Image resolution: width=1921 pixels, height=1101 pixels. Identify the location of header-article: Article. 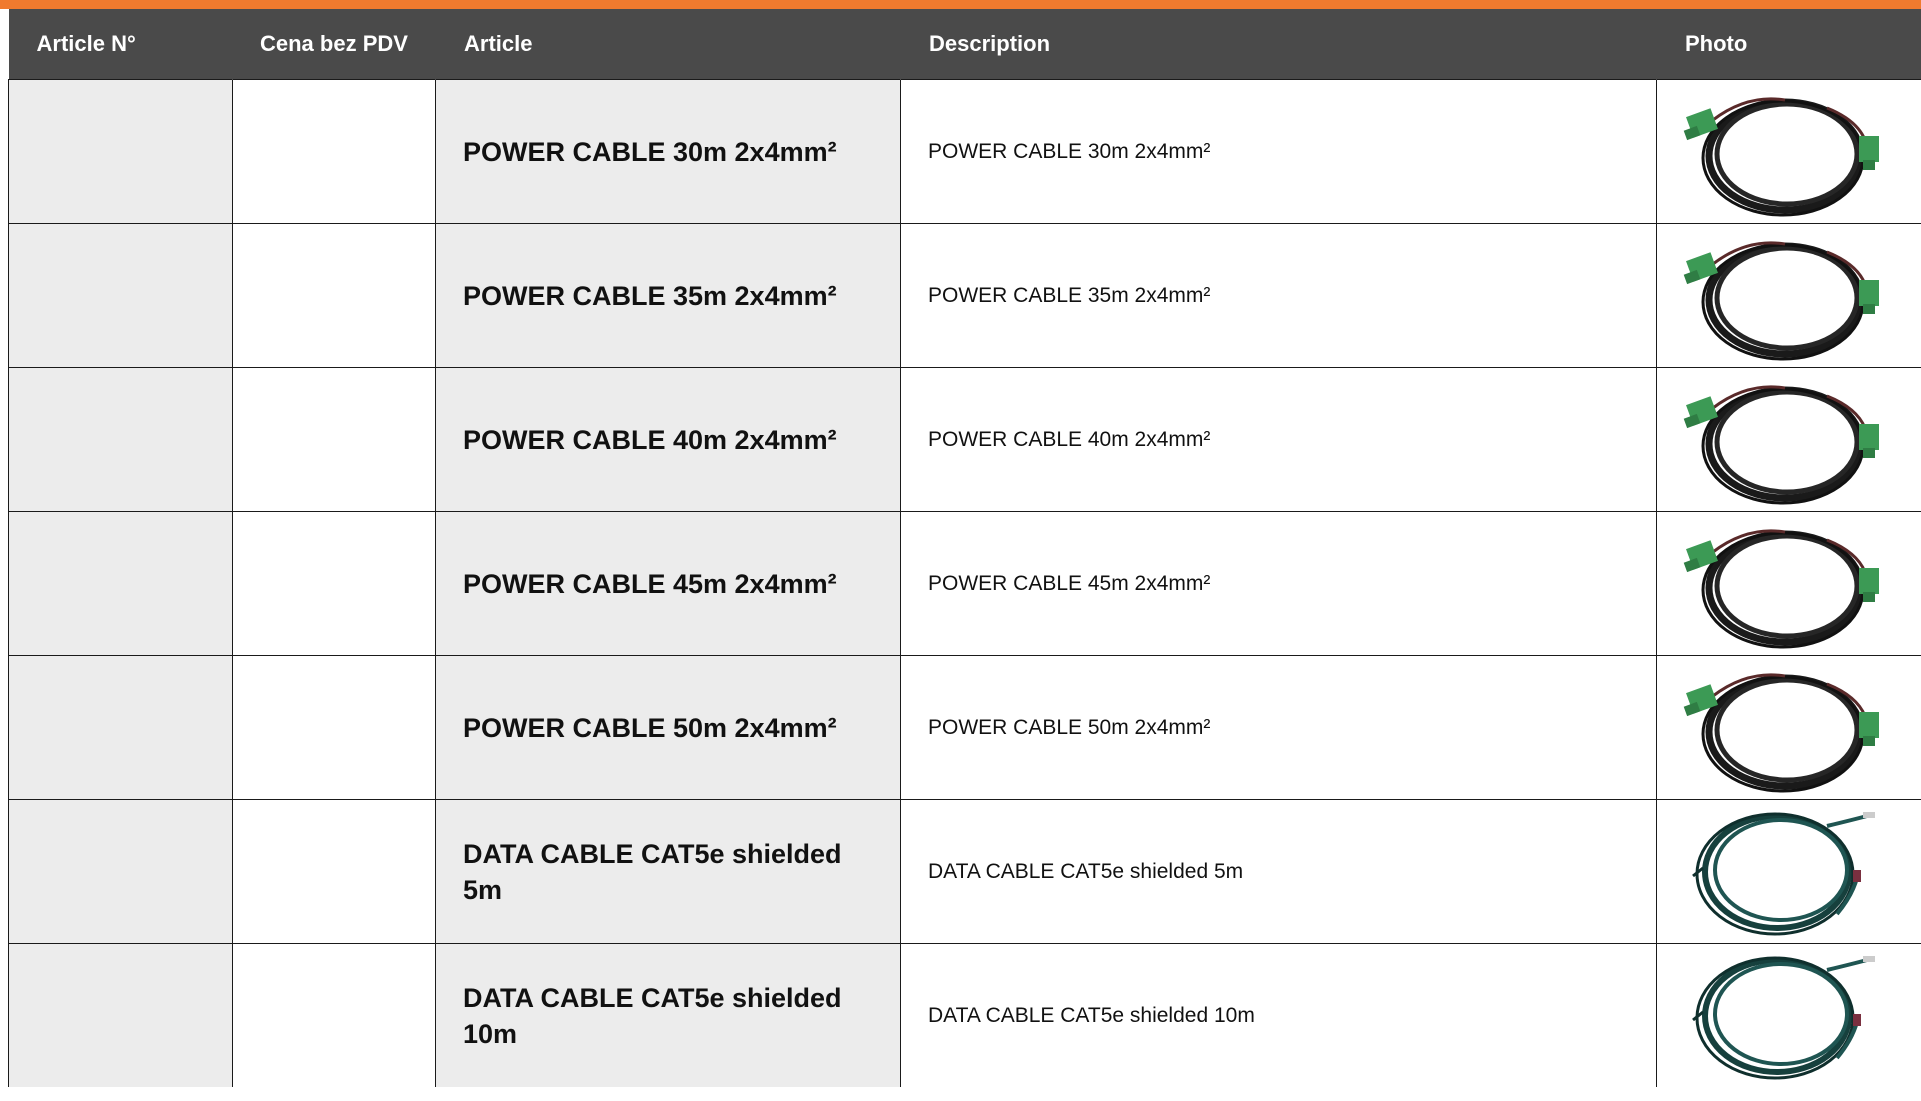
(668, 44).